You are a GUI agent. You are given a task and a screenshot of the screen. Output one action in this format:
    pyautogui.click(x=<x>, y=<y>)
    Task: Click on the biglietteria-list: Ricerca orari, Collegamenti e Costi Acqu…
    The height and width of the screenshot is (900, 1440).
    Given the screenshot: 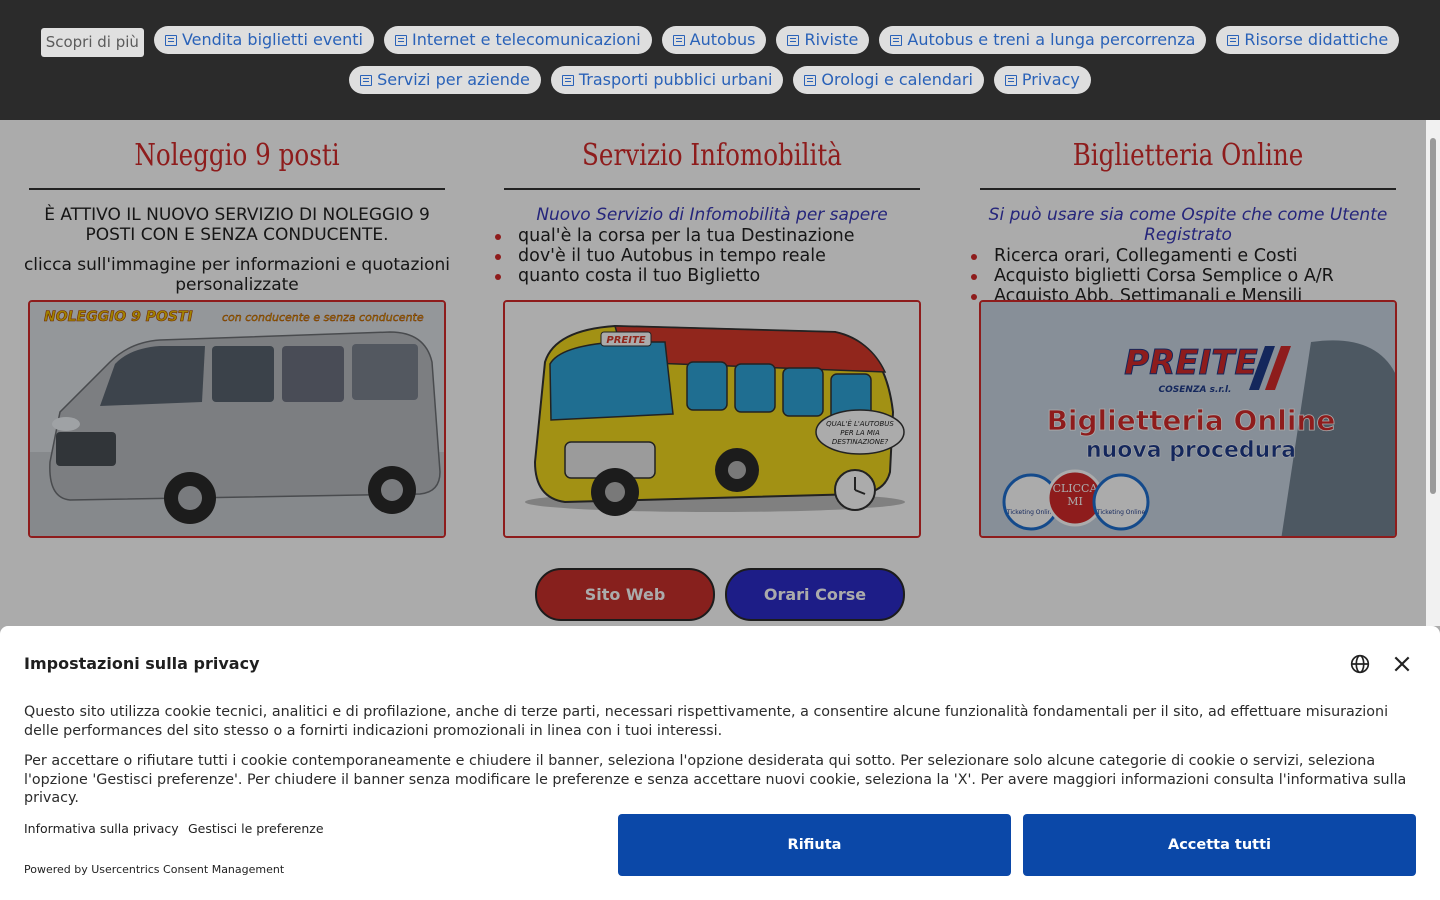 What is the action you would take?
    pyautogui.click(x=1188, y=273)
    